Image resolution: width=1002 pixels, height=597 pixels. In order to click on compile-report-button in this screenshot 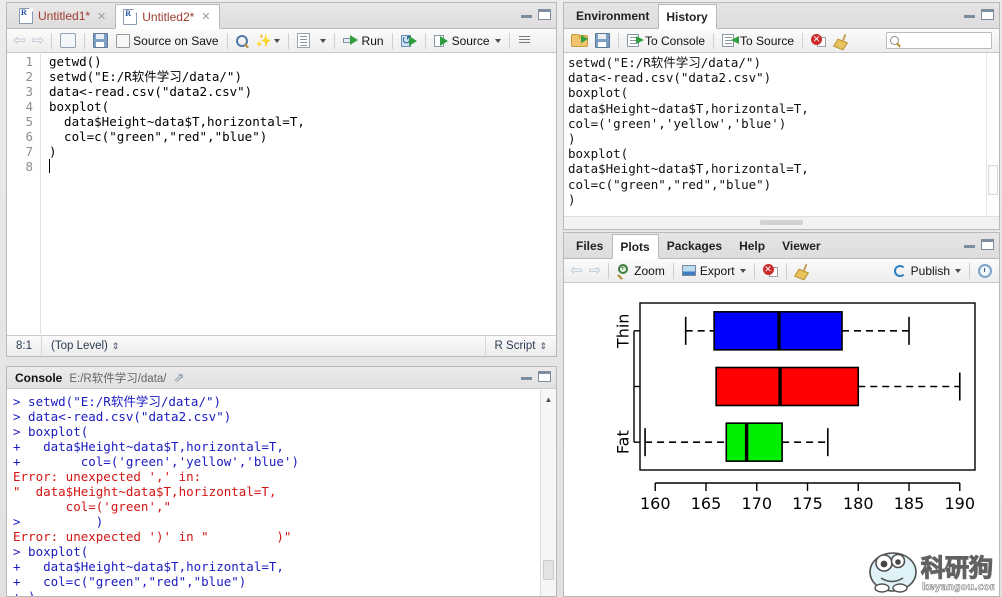, I will do `click(303, 41)`.